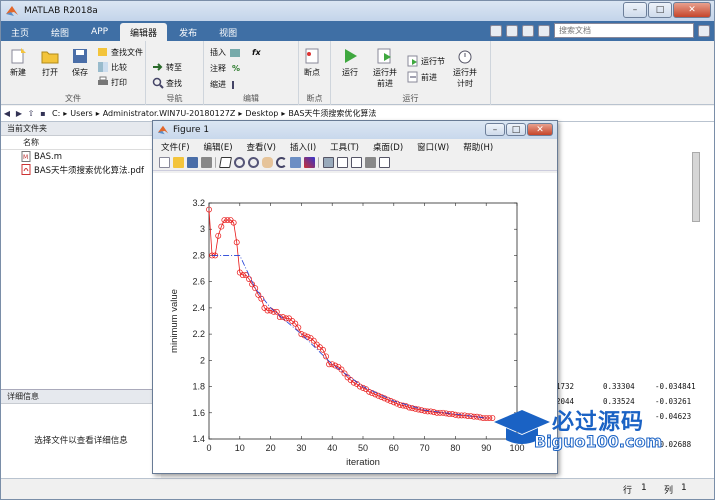 The image size is (715, 500). I want to click on run-advance-button: 运行并 前进, so click(385, 68).